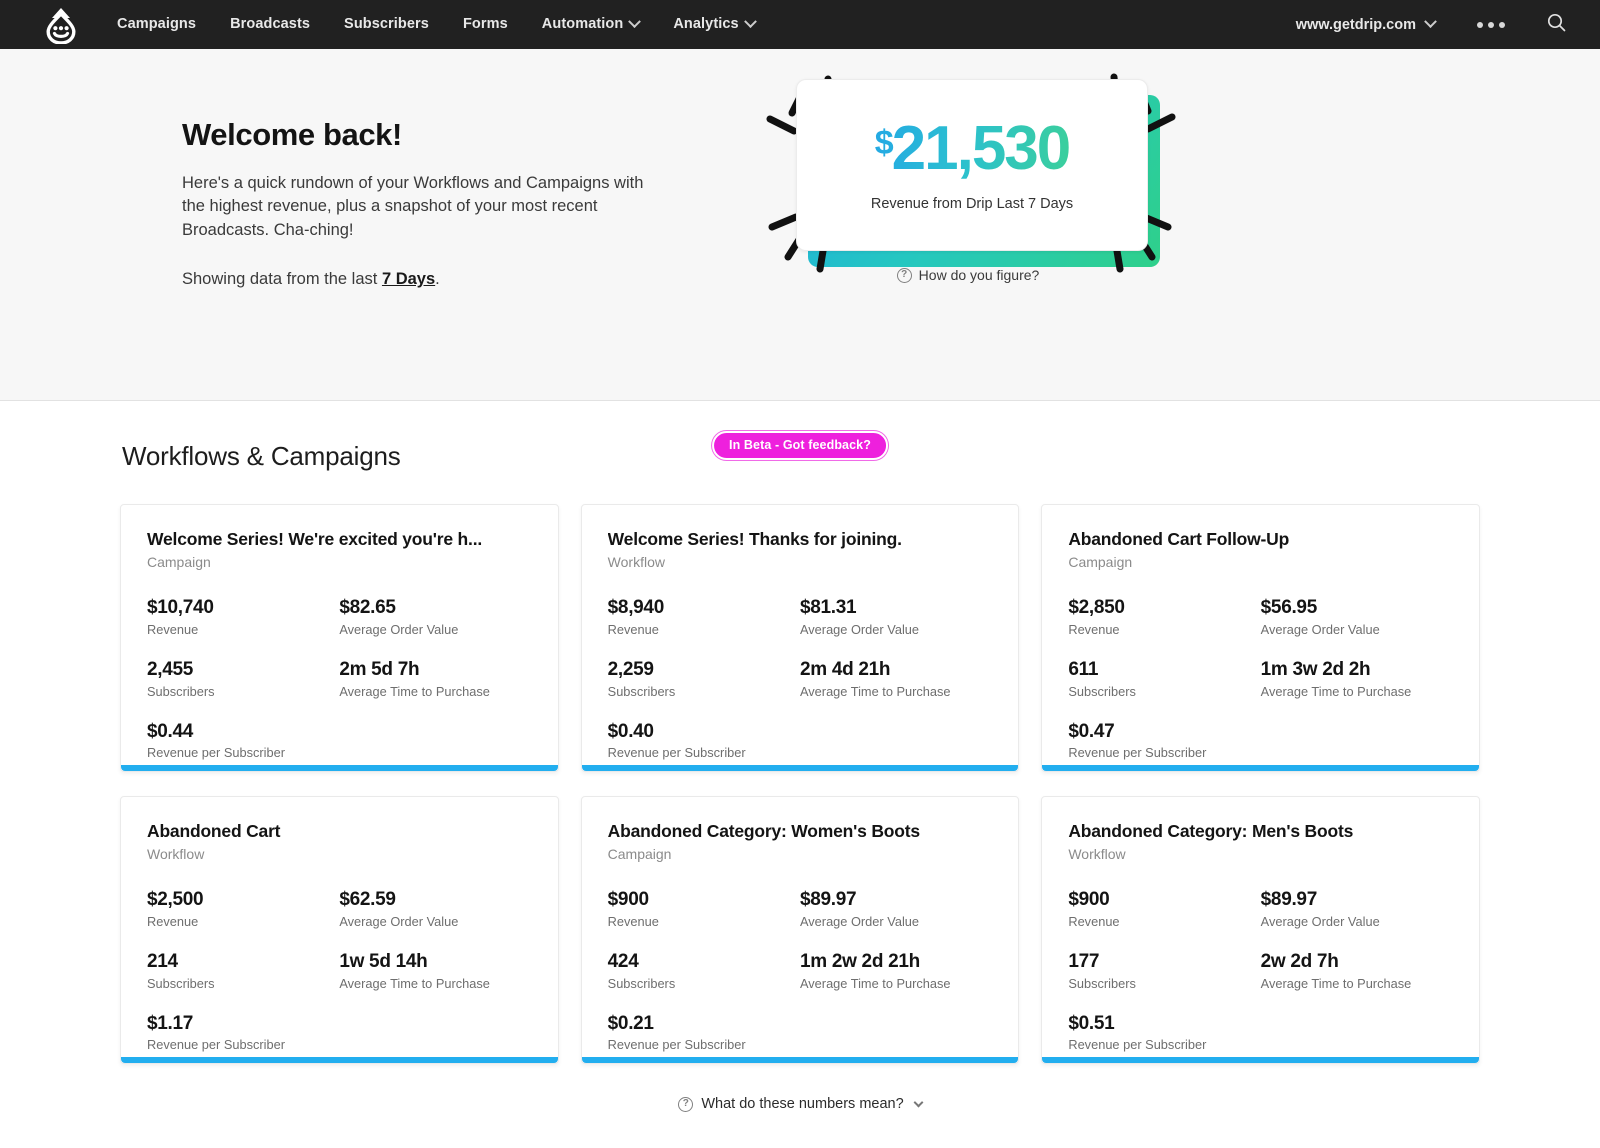 The width and height of the screenshot is (1600, 1148). Describe the element at coordinates (630, 731) in the screenshot. I see `metric-value: $0.40` at that location.